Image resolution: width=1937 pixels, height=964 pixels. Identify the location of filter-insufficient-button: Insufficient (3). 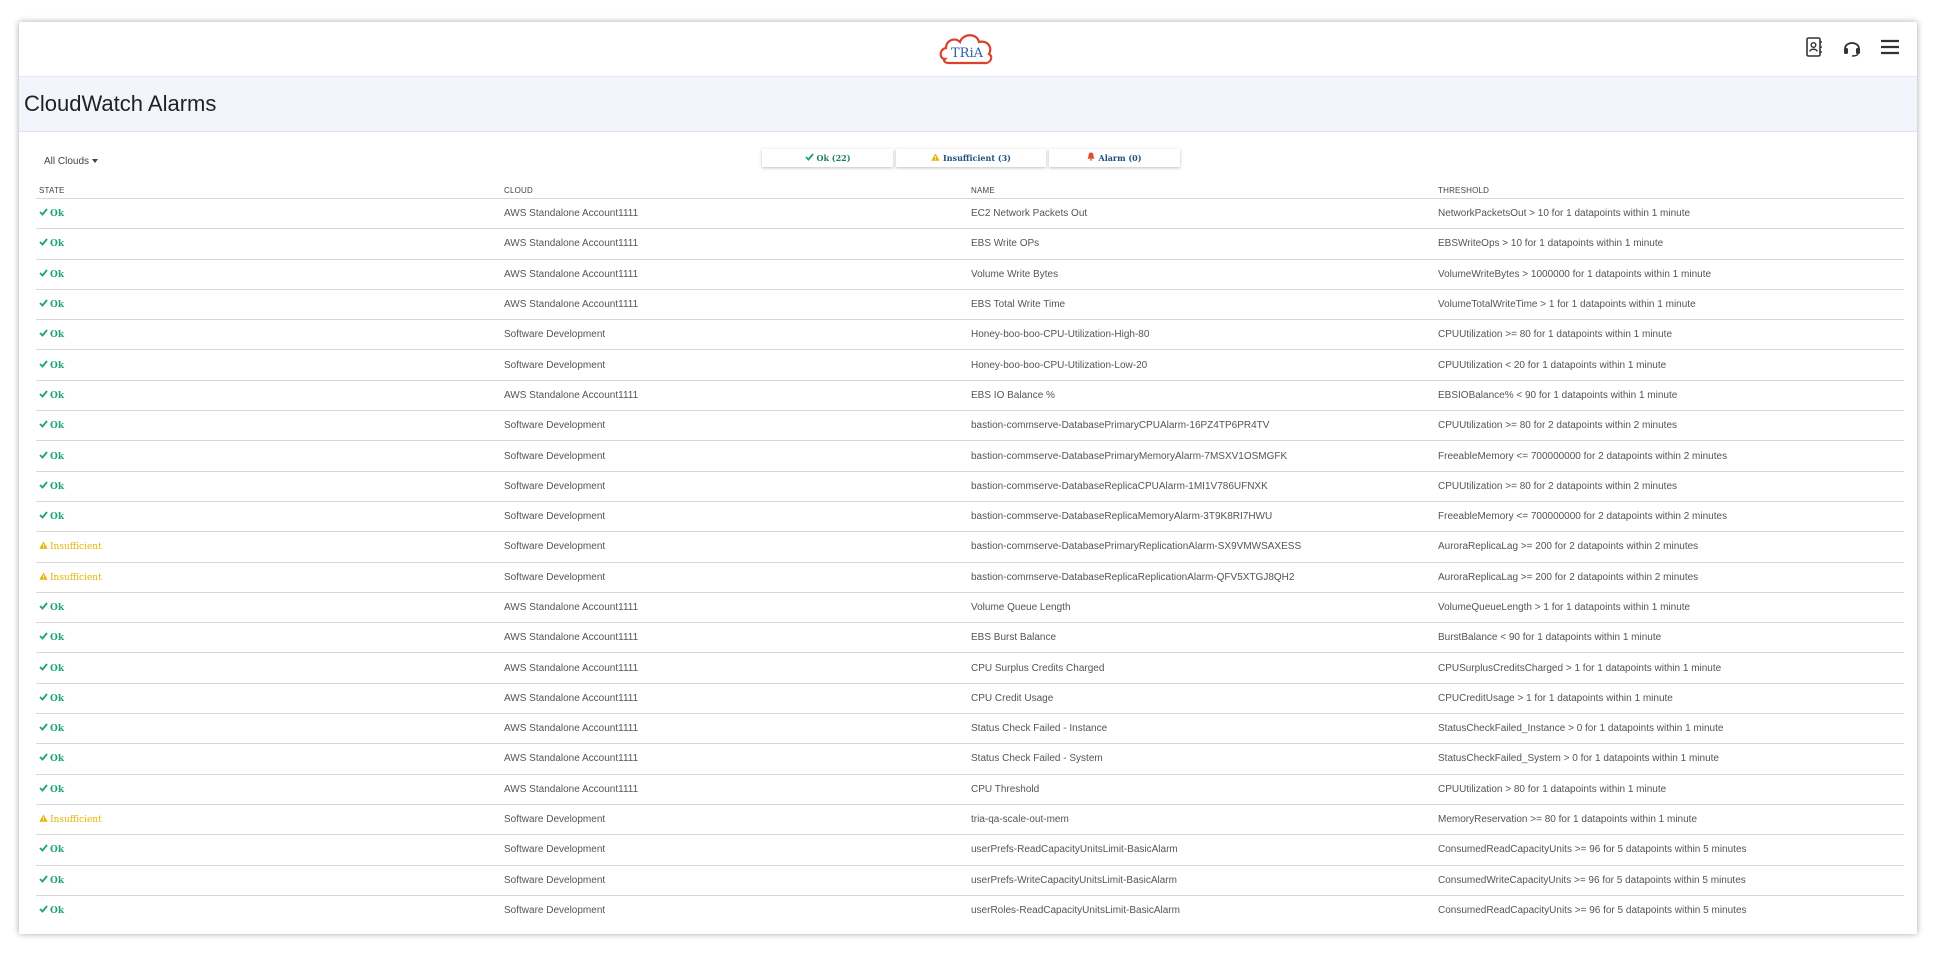
(971, 158).